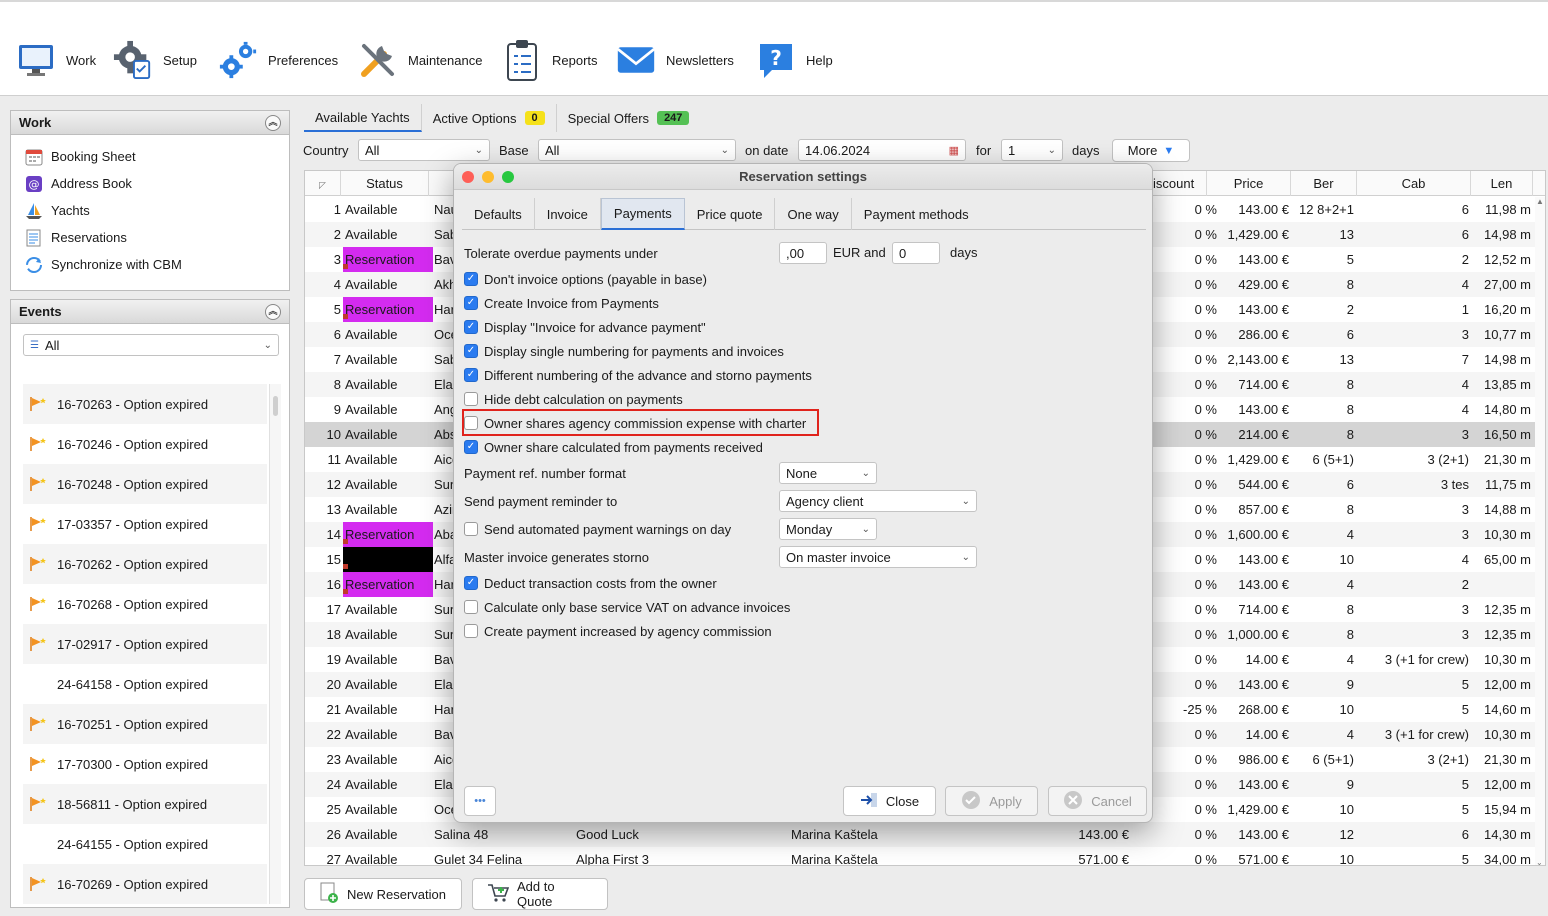 This screenshot has width=1548, height=916. What do you see at coordinates (323, 183) in the screenshot?
I see `sort-corner-icon: ◸` at bounding box center [323, 183].